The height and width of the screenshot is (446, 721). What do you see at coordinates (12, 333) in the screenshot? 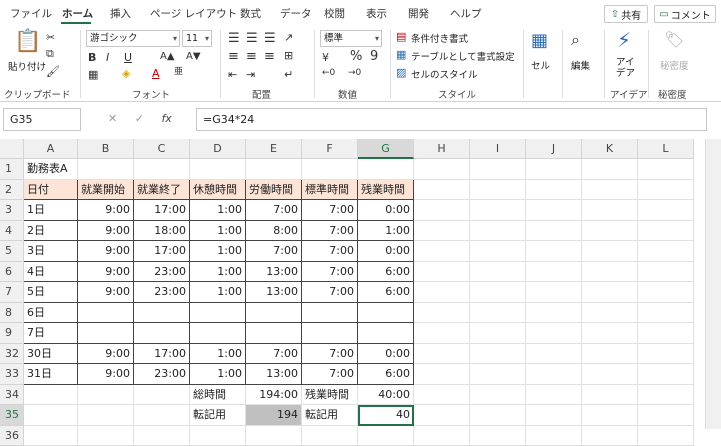
I see `row-header: 9` at bounding box center [12, 333].